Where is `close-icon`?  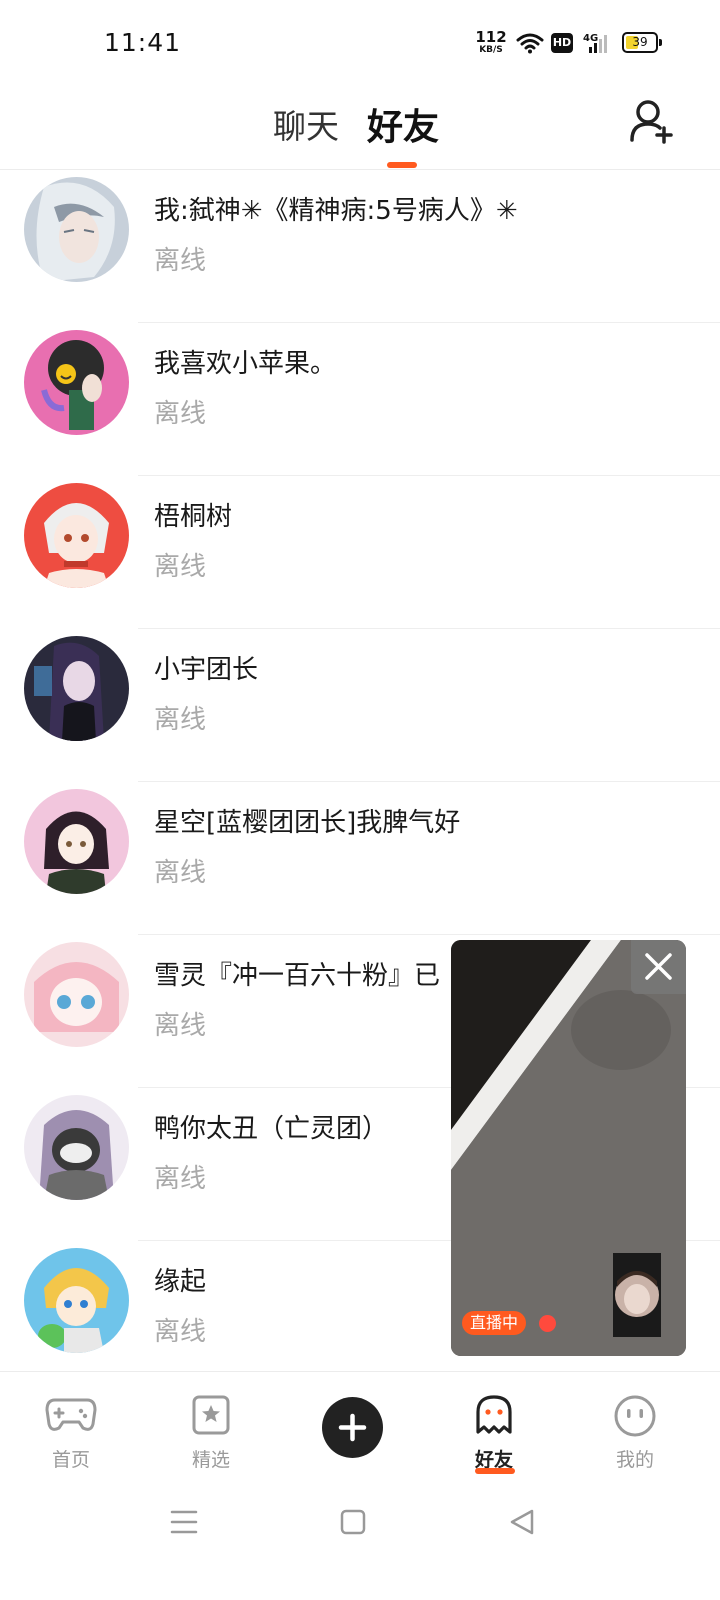
close-icon is located at coordinates (658, 966).